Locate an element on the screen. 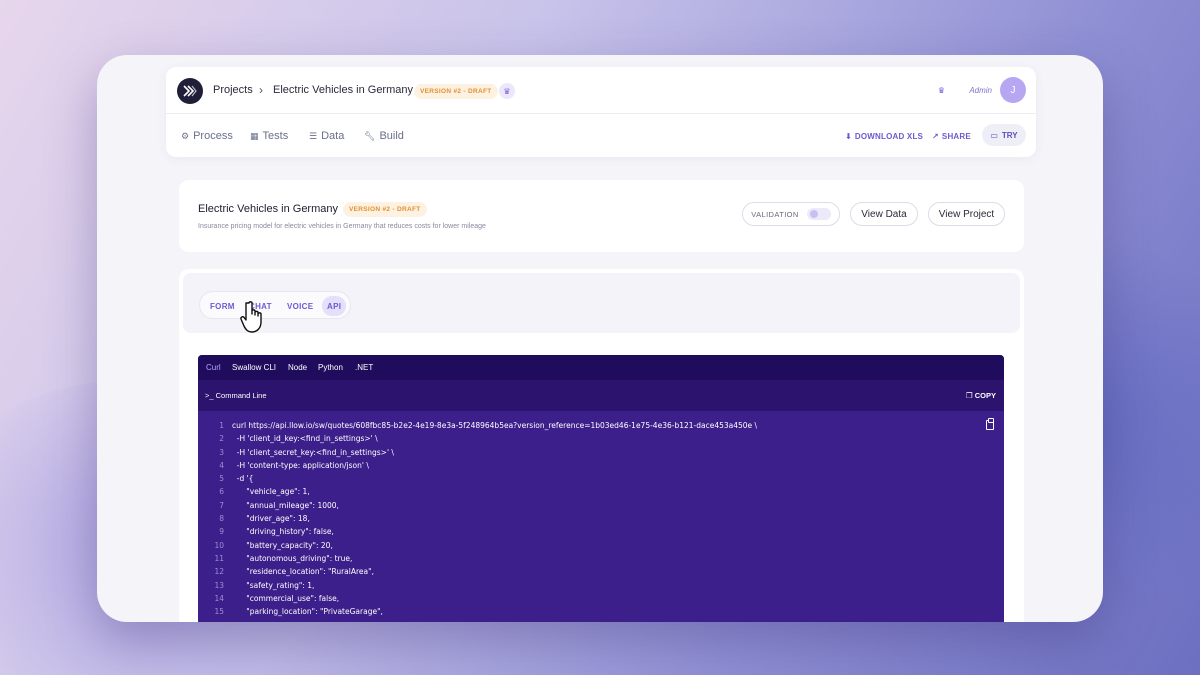 The width and height of the screenshot is (1200, 675). monitor-icon: ▭ is located at coordinates (994, 135).